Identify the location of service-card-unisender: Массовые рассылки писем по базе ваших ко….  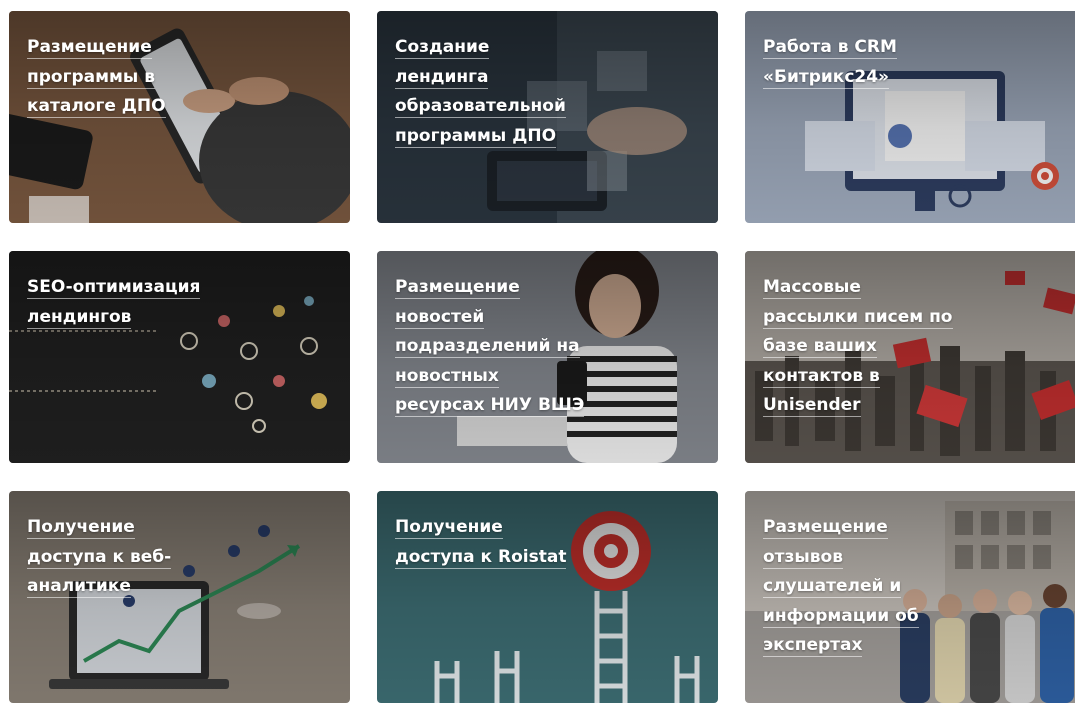
(910, 357).